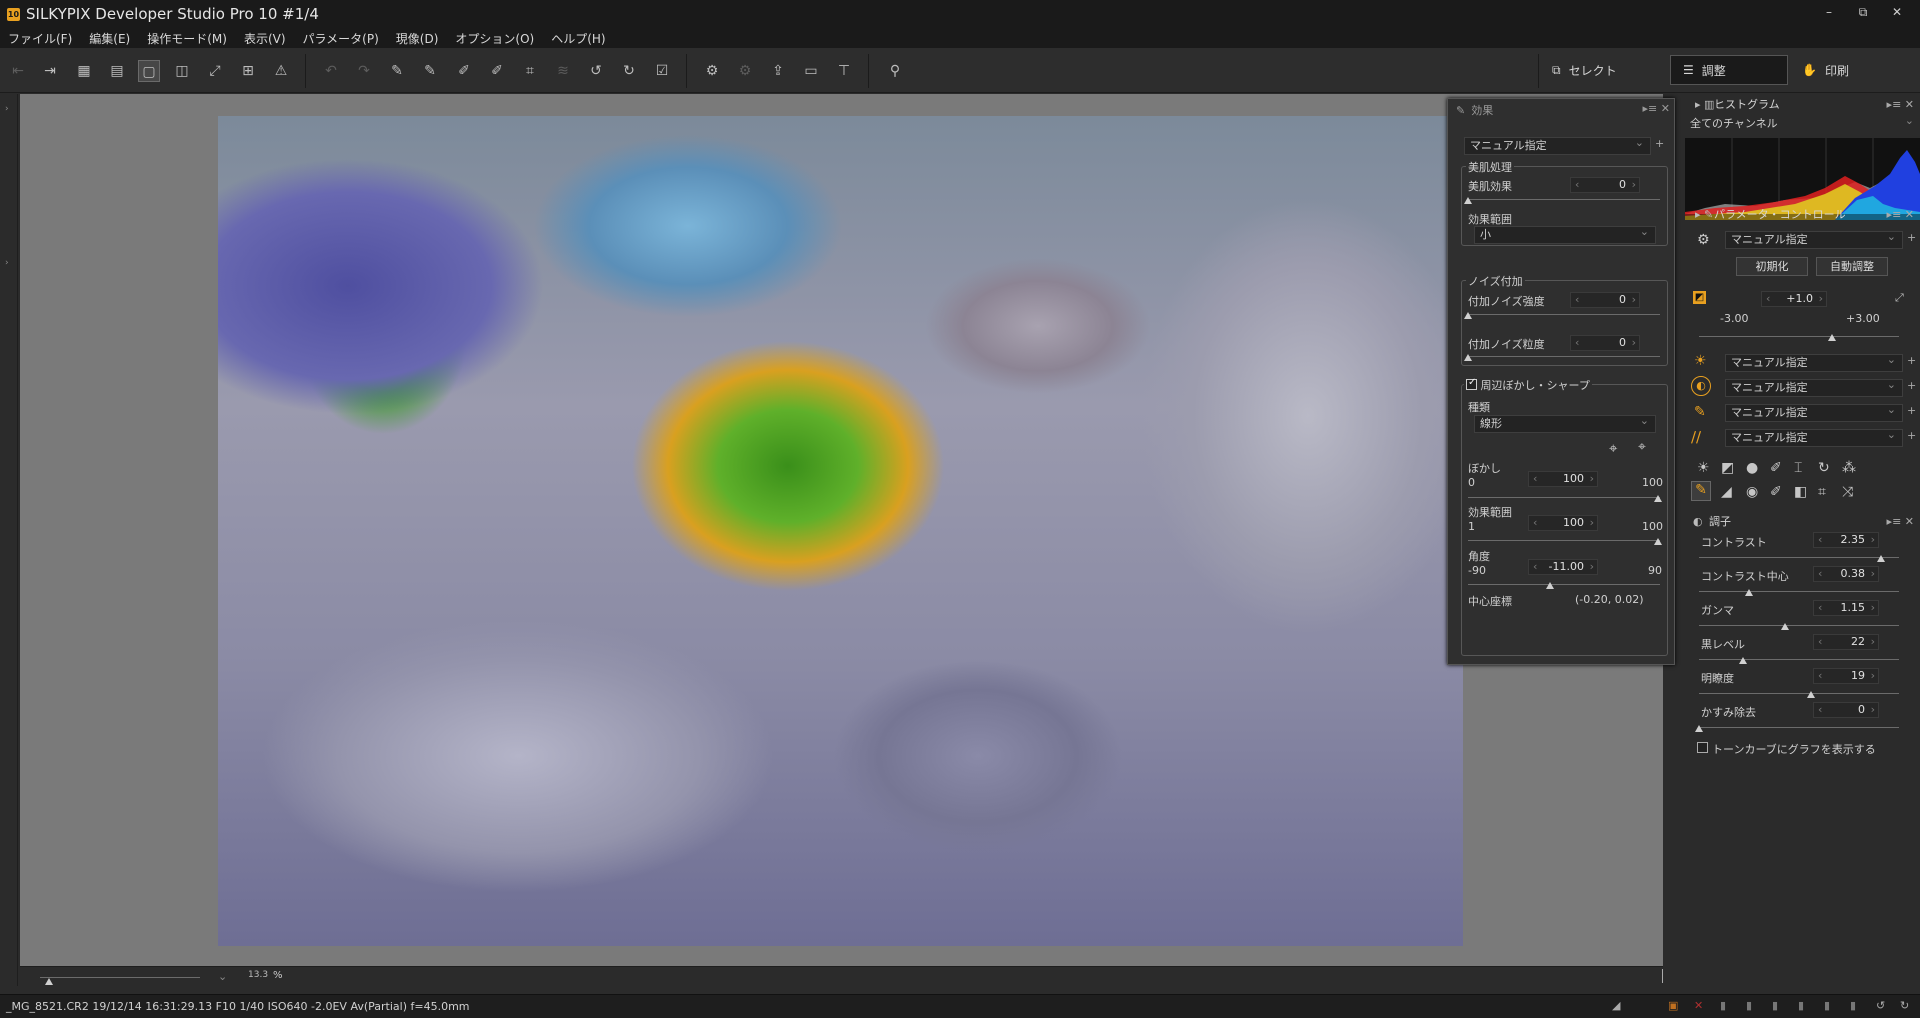 The height and width of the screenshot is (1018, 1920). I want to click on screen-icon: ▭, so click(811, 71).